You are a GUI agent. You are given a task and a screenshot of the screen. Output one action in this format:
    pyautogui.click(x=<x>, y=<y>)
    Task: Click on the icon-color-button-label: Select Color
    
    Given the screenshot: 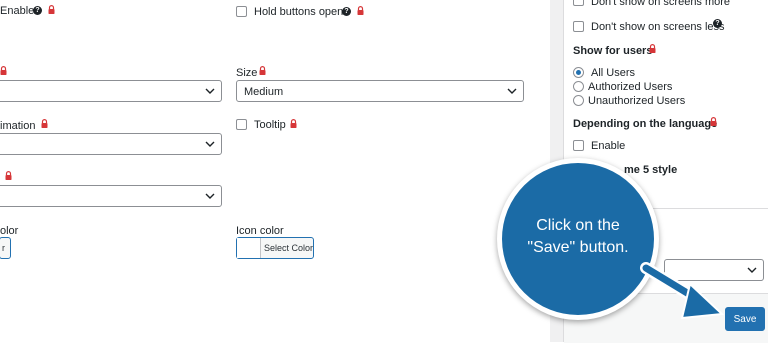 What is the action you would take?
    pyautogui.click(x=289, y=248)
    